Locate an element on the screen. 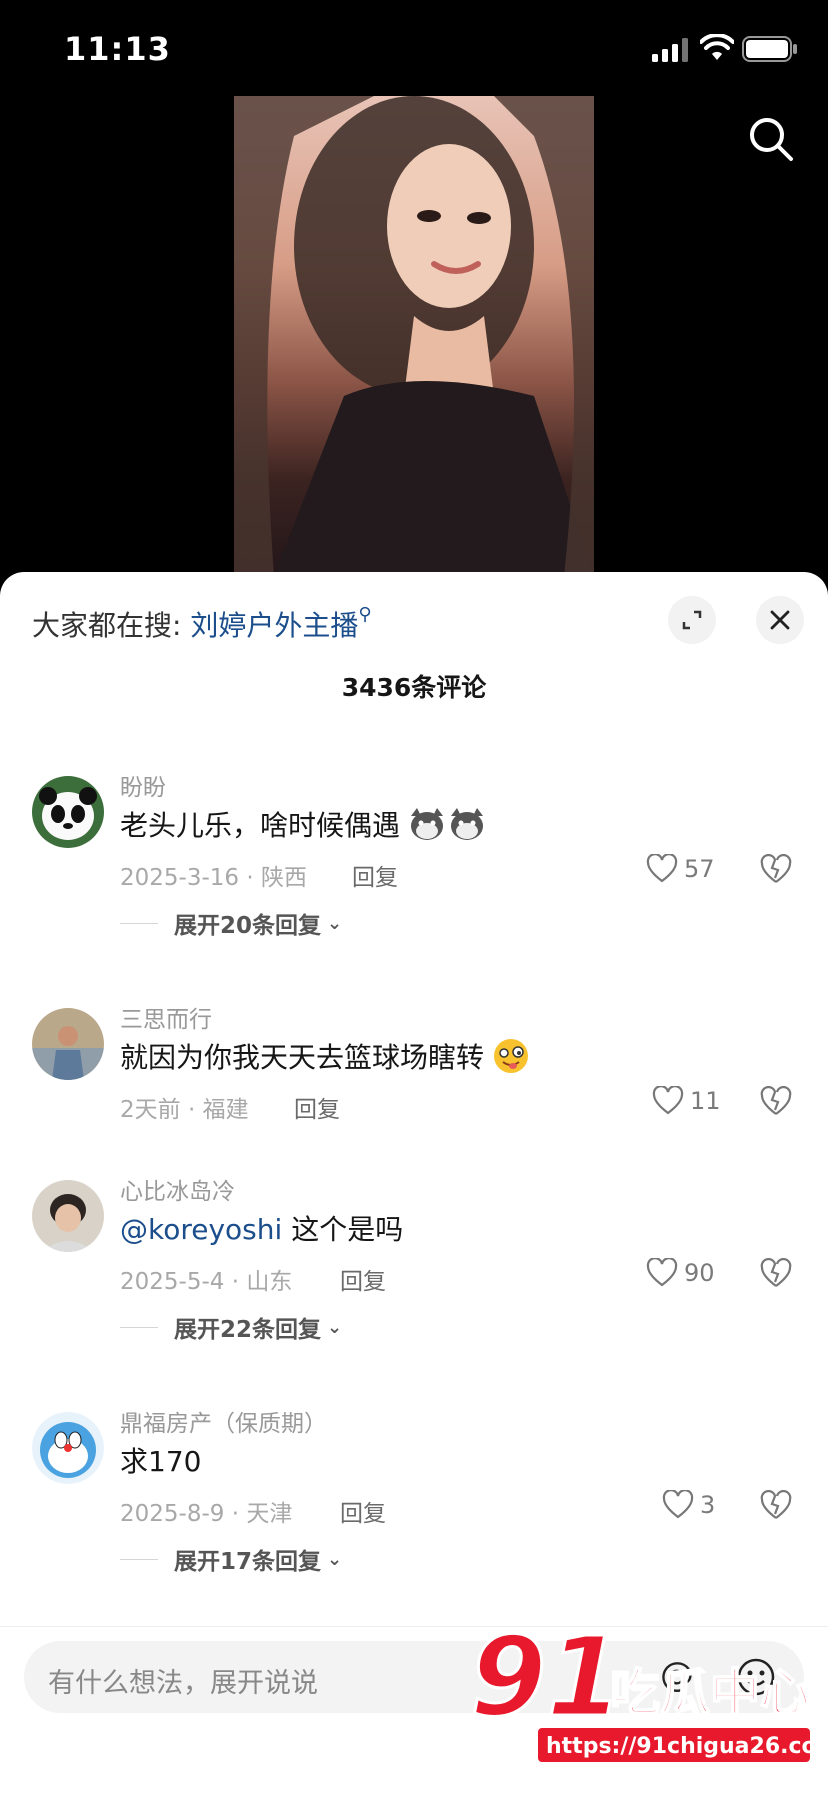 The width and height of the screenshot is (828, 1793). like-button: 3 is located at coordinates (688, 1505).